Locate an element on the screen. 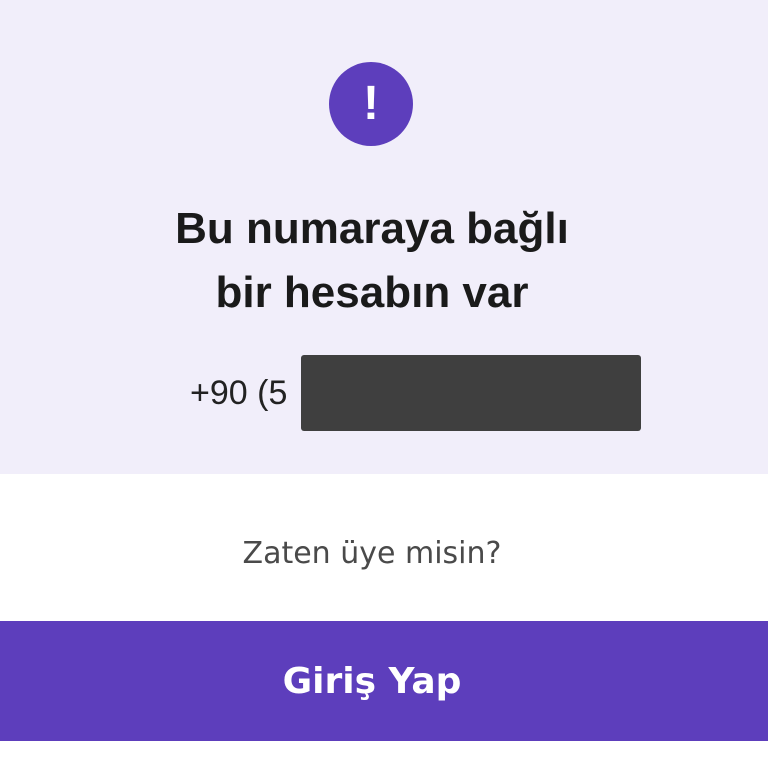 The width and height of the screenshot is (768, 768). phone-number: +90 (5 is located at coordinates (416, 393).